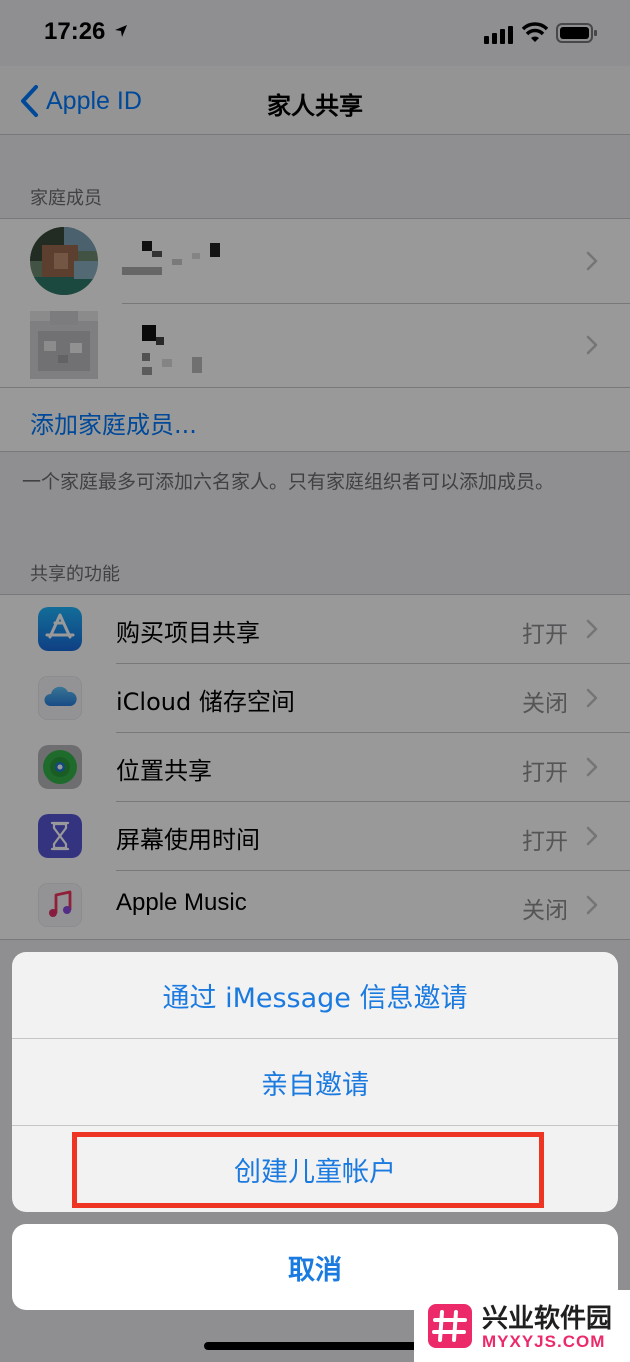  I want to click on invite-via-imessage-button: 通过 iMessage 信息邀请, so click(315, 995).